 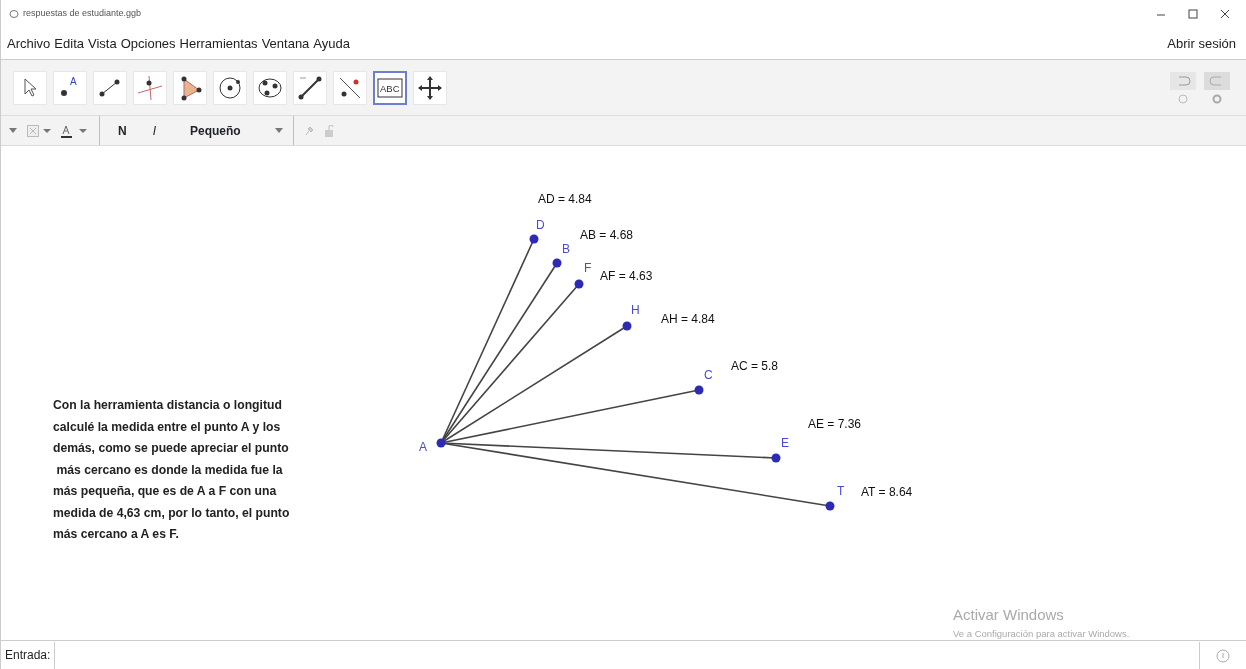 What do you see at coordinates (841, 491) in the screenshot?
I see `point-label: T` at bounding box center [841, 491].